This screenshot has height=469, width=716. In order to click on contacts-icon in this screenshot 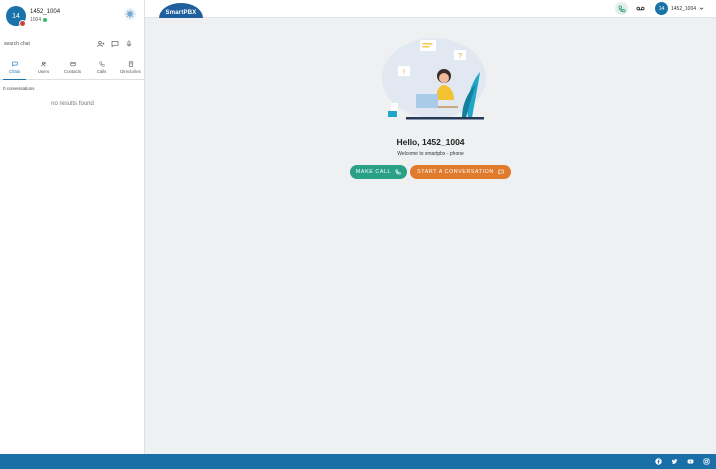, I will do `click(72, 64)`.